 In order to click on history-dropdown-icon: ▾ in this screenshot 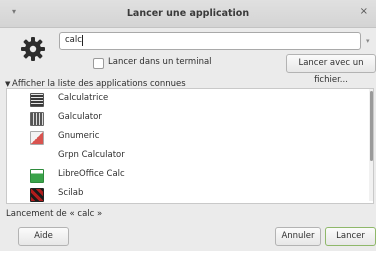, I will do `click(368, 41)`.